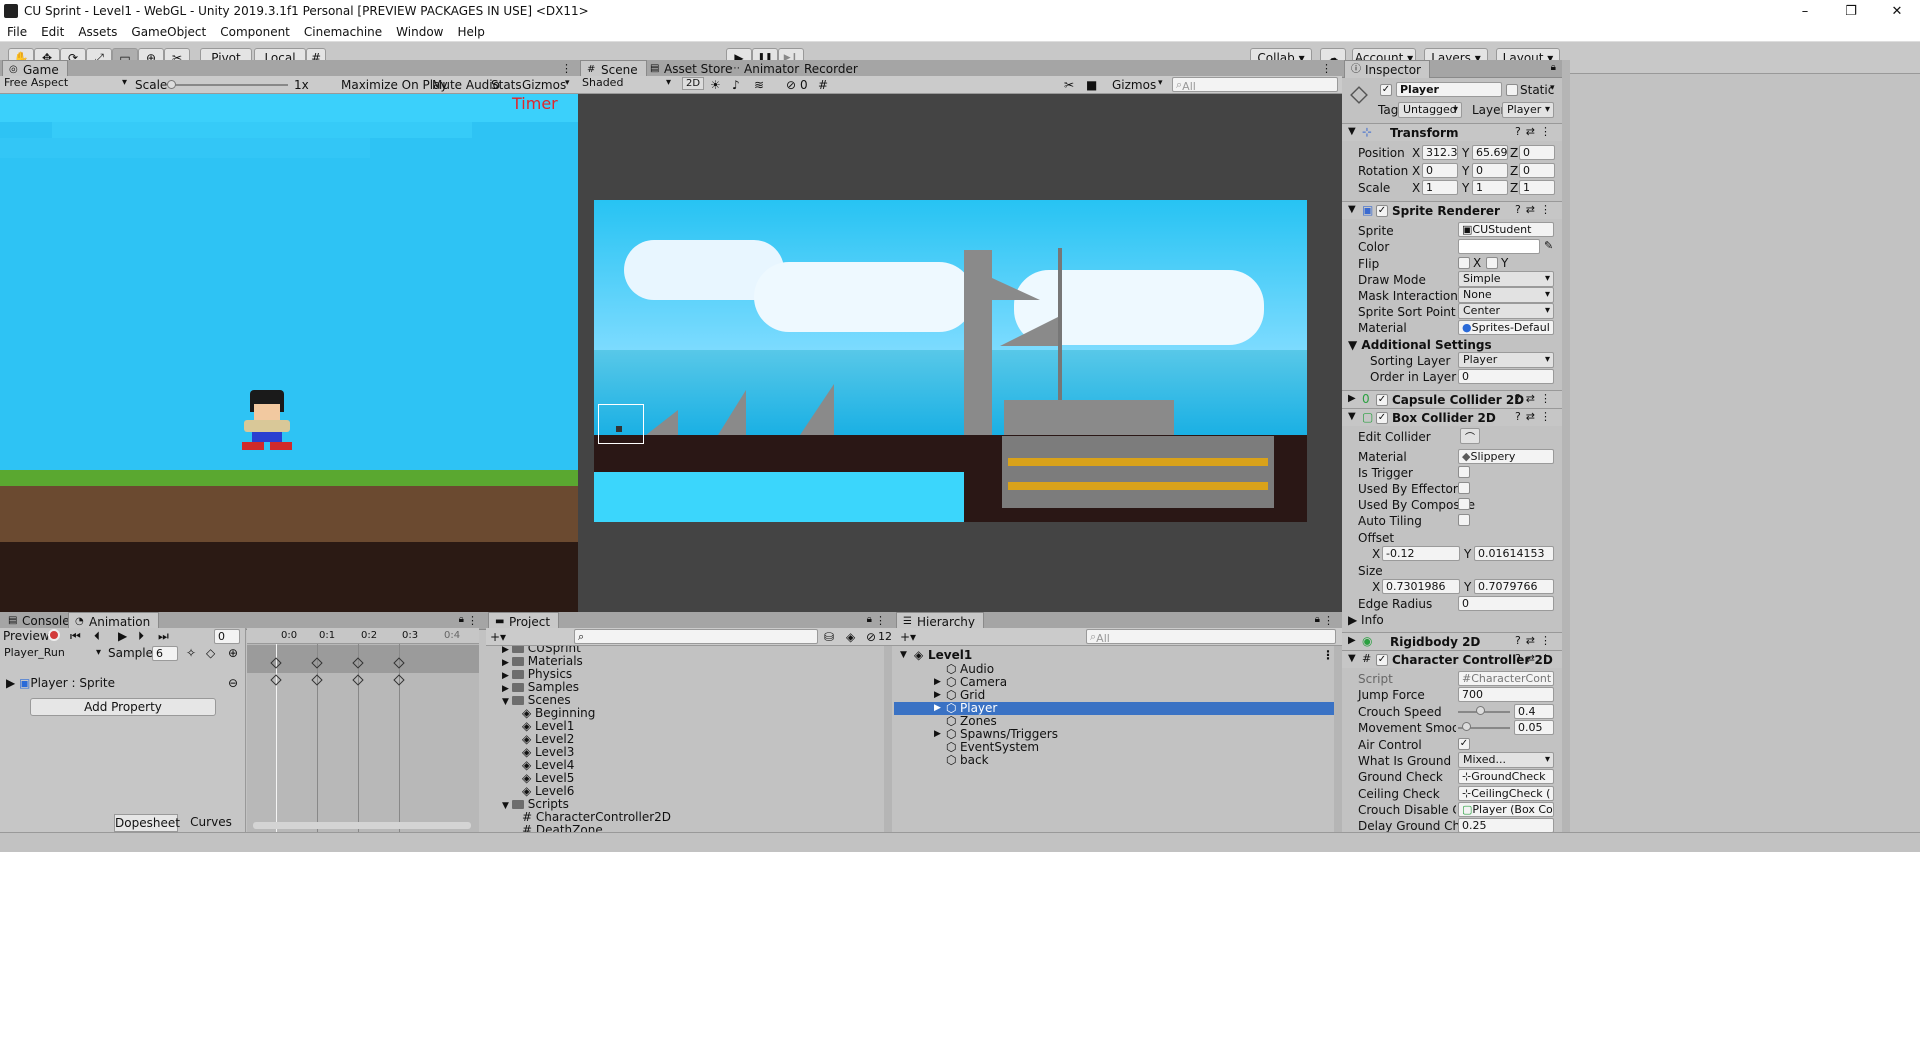 The height and width of the screenshot is (1042, 1920). I want to click on is-trigger-checkbox, so click(1464, 472).